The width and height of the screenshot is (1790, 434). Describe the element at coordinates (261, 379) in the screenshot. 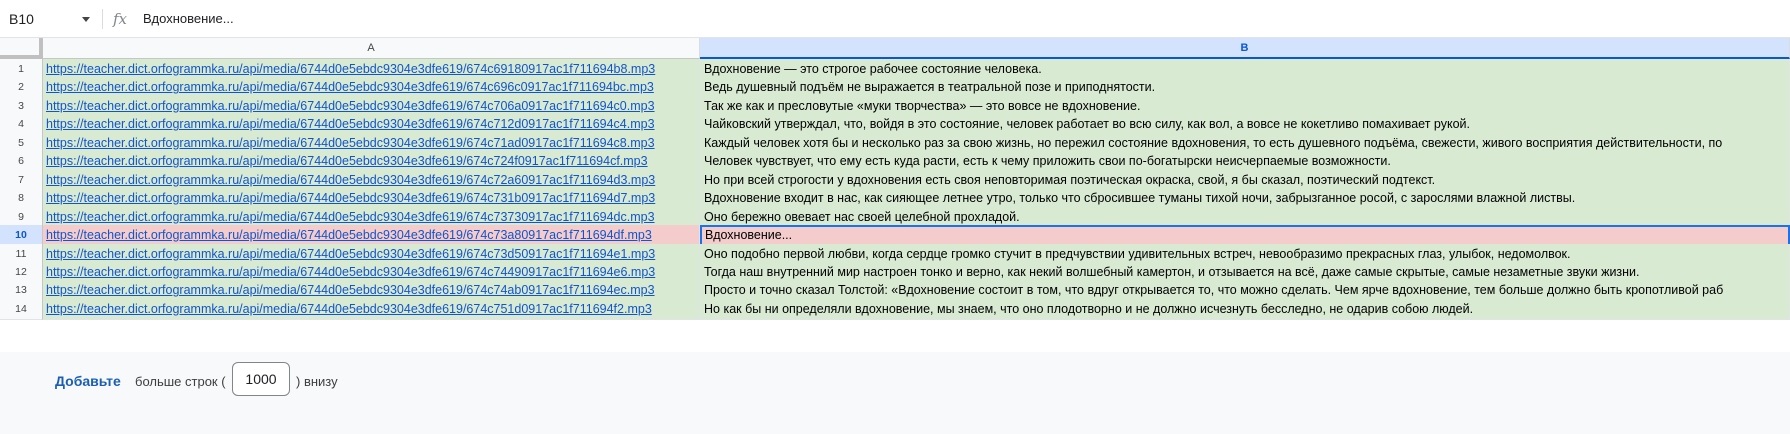

I see `add-rows-count-input` at that location.